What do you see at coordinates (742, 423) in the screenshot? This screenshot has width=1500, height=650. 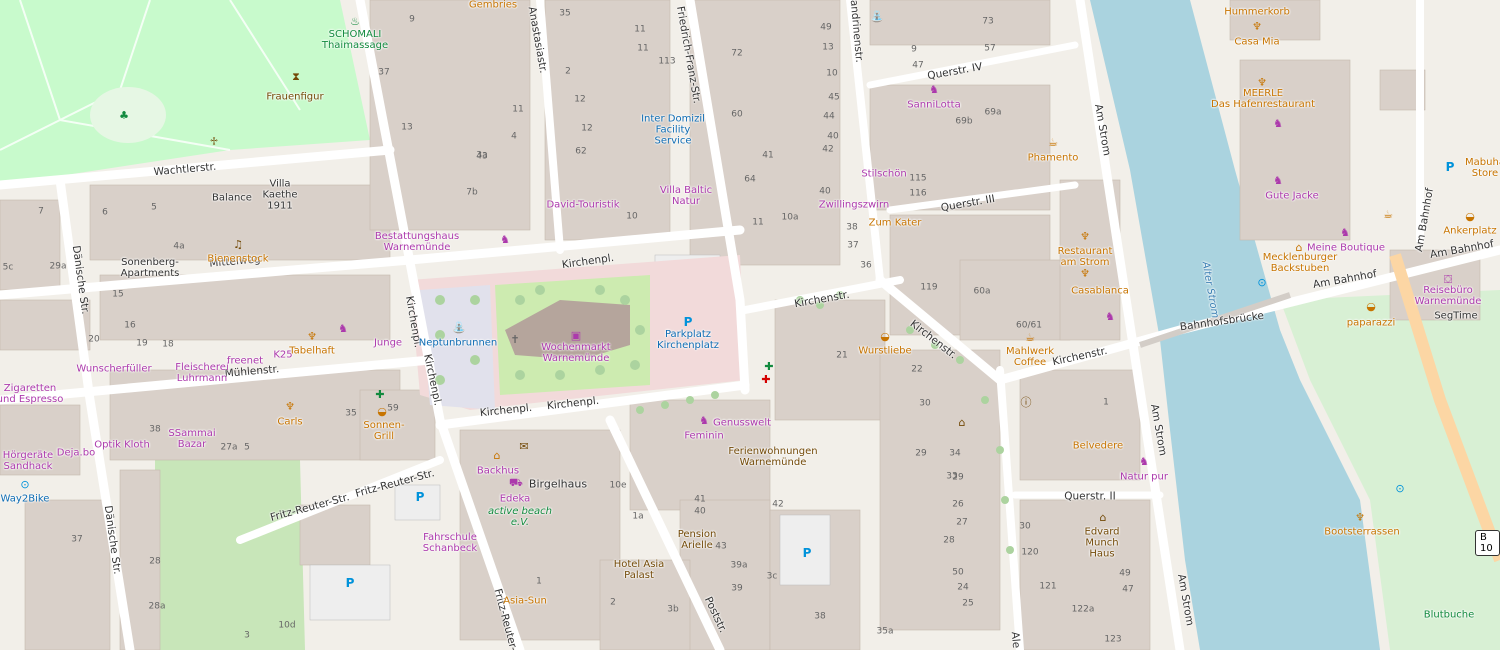 I see `poi-genusswelt: Genusswelt` at bounding box center [742, 423].